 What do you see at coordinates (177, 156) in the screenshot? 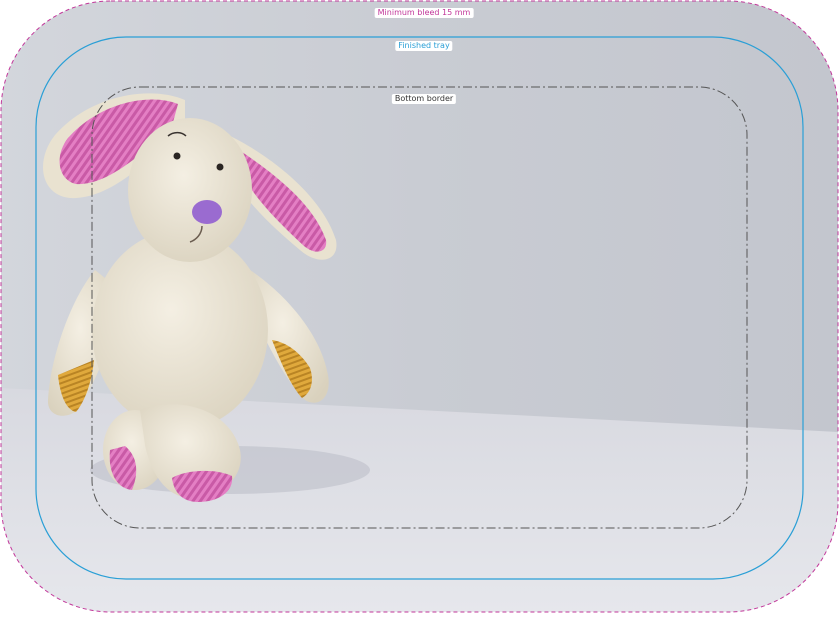
I see `left-eye` at bounding box center [177, 156].